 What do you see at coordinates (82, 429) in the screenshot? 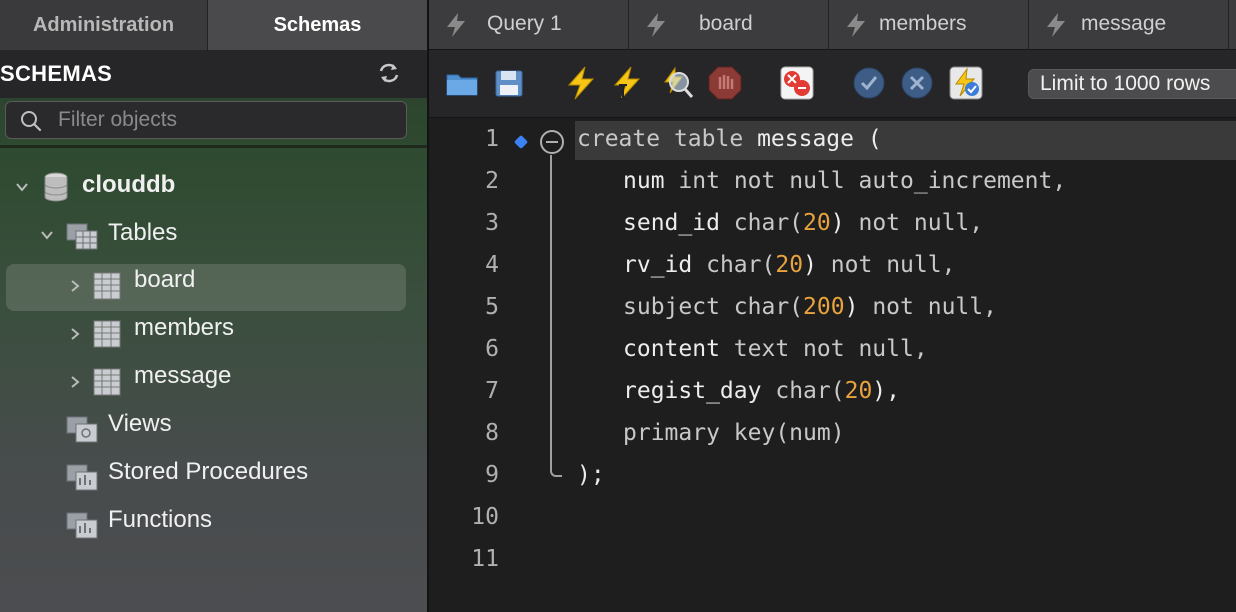
I see `views-folder-icon` at bounding box center [82, 429].